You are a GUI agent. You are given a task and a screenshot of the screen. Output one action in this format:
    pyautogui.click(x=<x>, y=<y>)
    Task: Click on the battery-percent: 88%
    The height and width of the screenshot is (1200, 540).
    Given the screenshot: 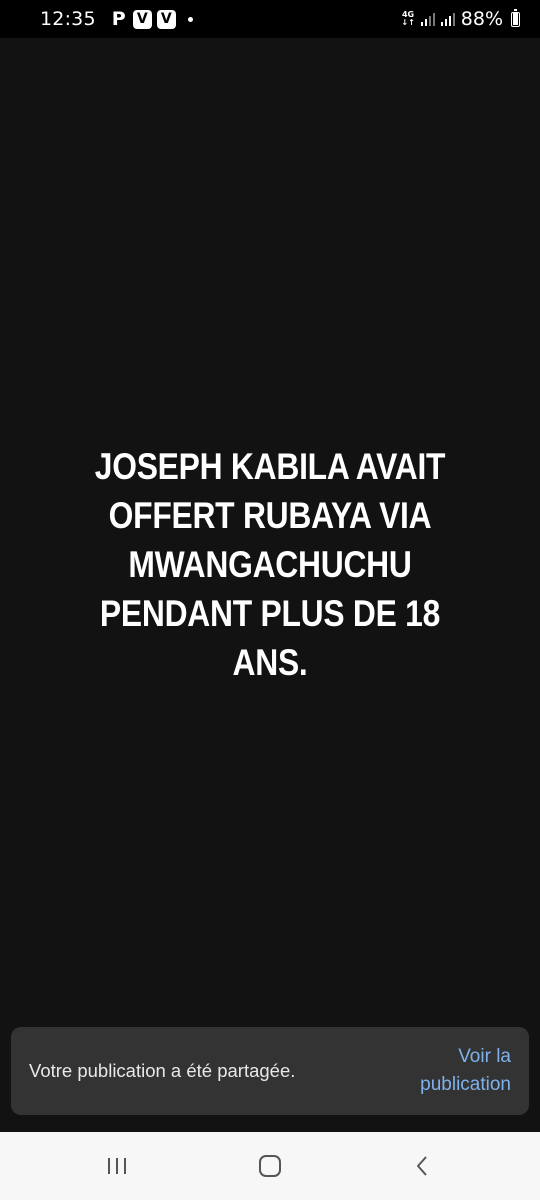 What is the action you would take?
    pyautogui.click(x=481, y=19)
    